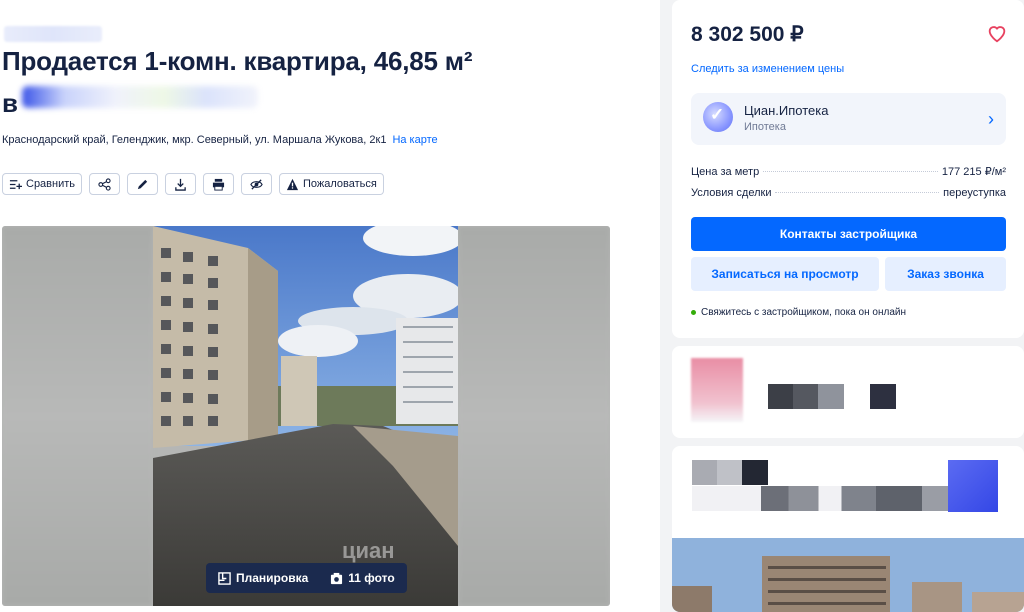 This screenshot has width=1024, height=612. What do you see at coordinates (848, 392) in the screenshot?
I see `developer-card` at bounding box center [848, 392].